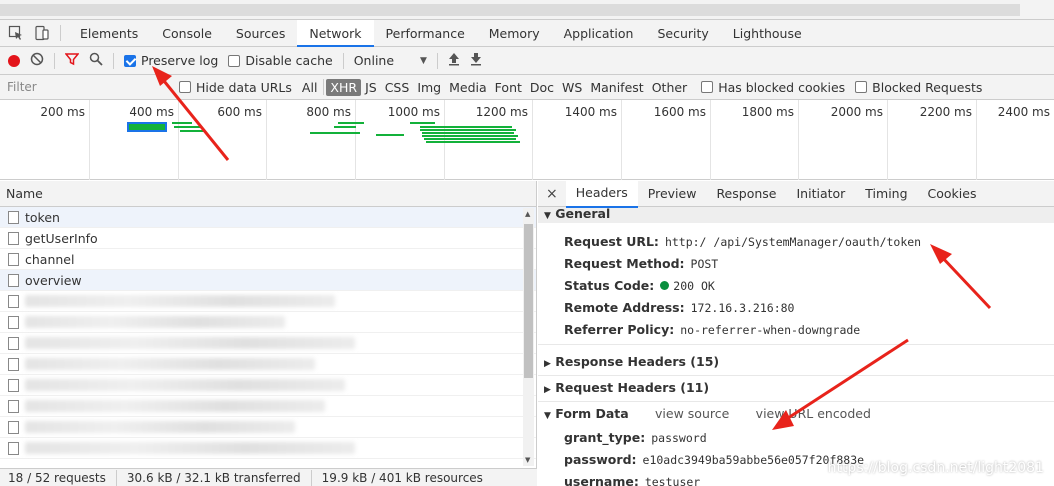 This screenshot has height=486, width=1054. I want to click on arrow-form-data, so click(846, 380).